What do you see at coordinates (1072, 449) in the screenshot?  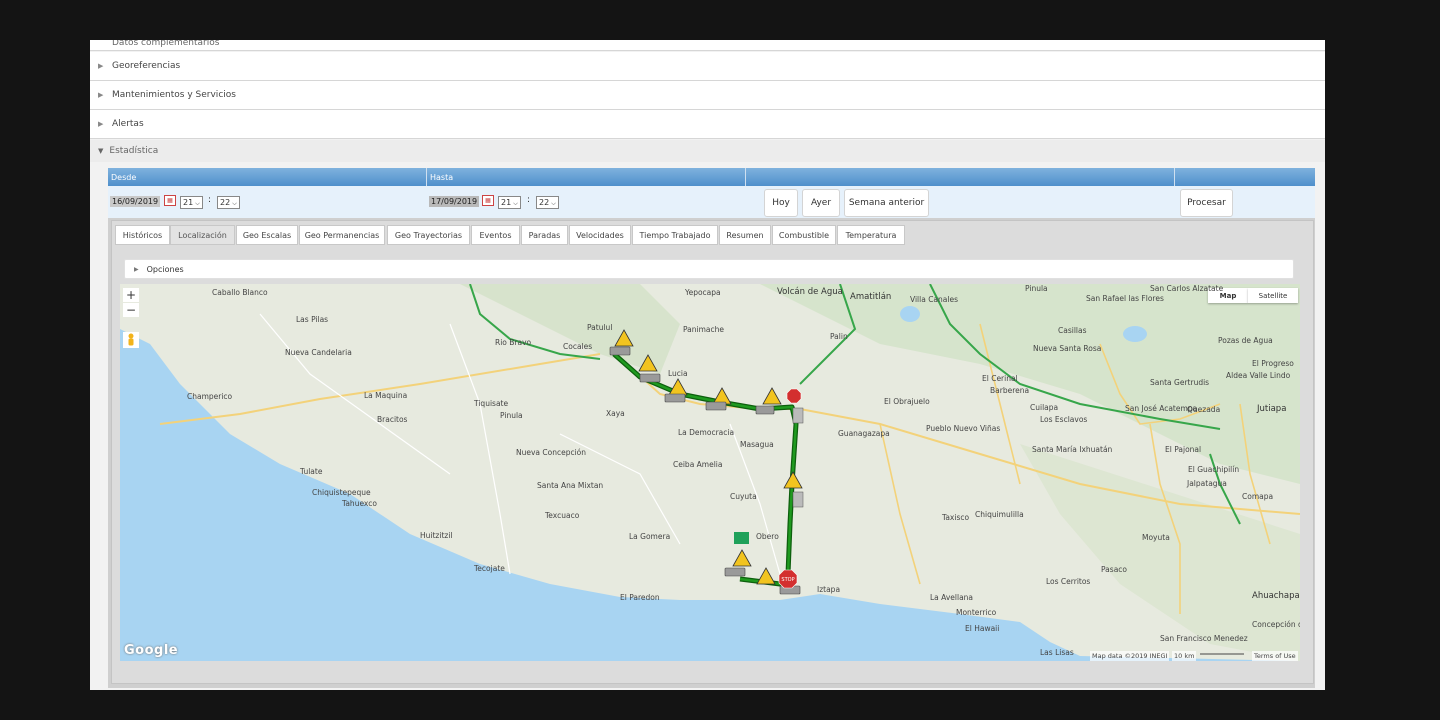 I see `map-place-label: Santa María Ixhuatán` at bounding box center [1072, 449].